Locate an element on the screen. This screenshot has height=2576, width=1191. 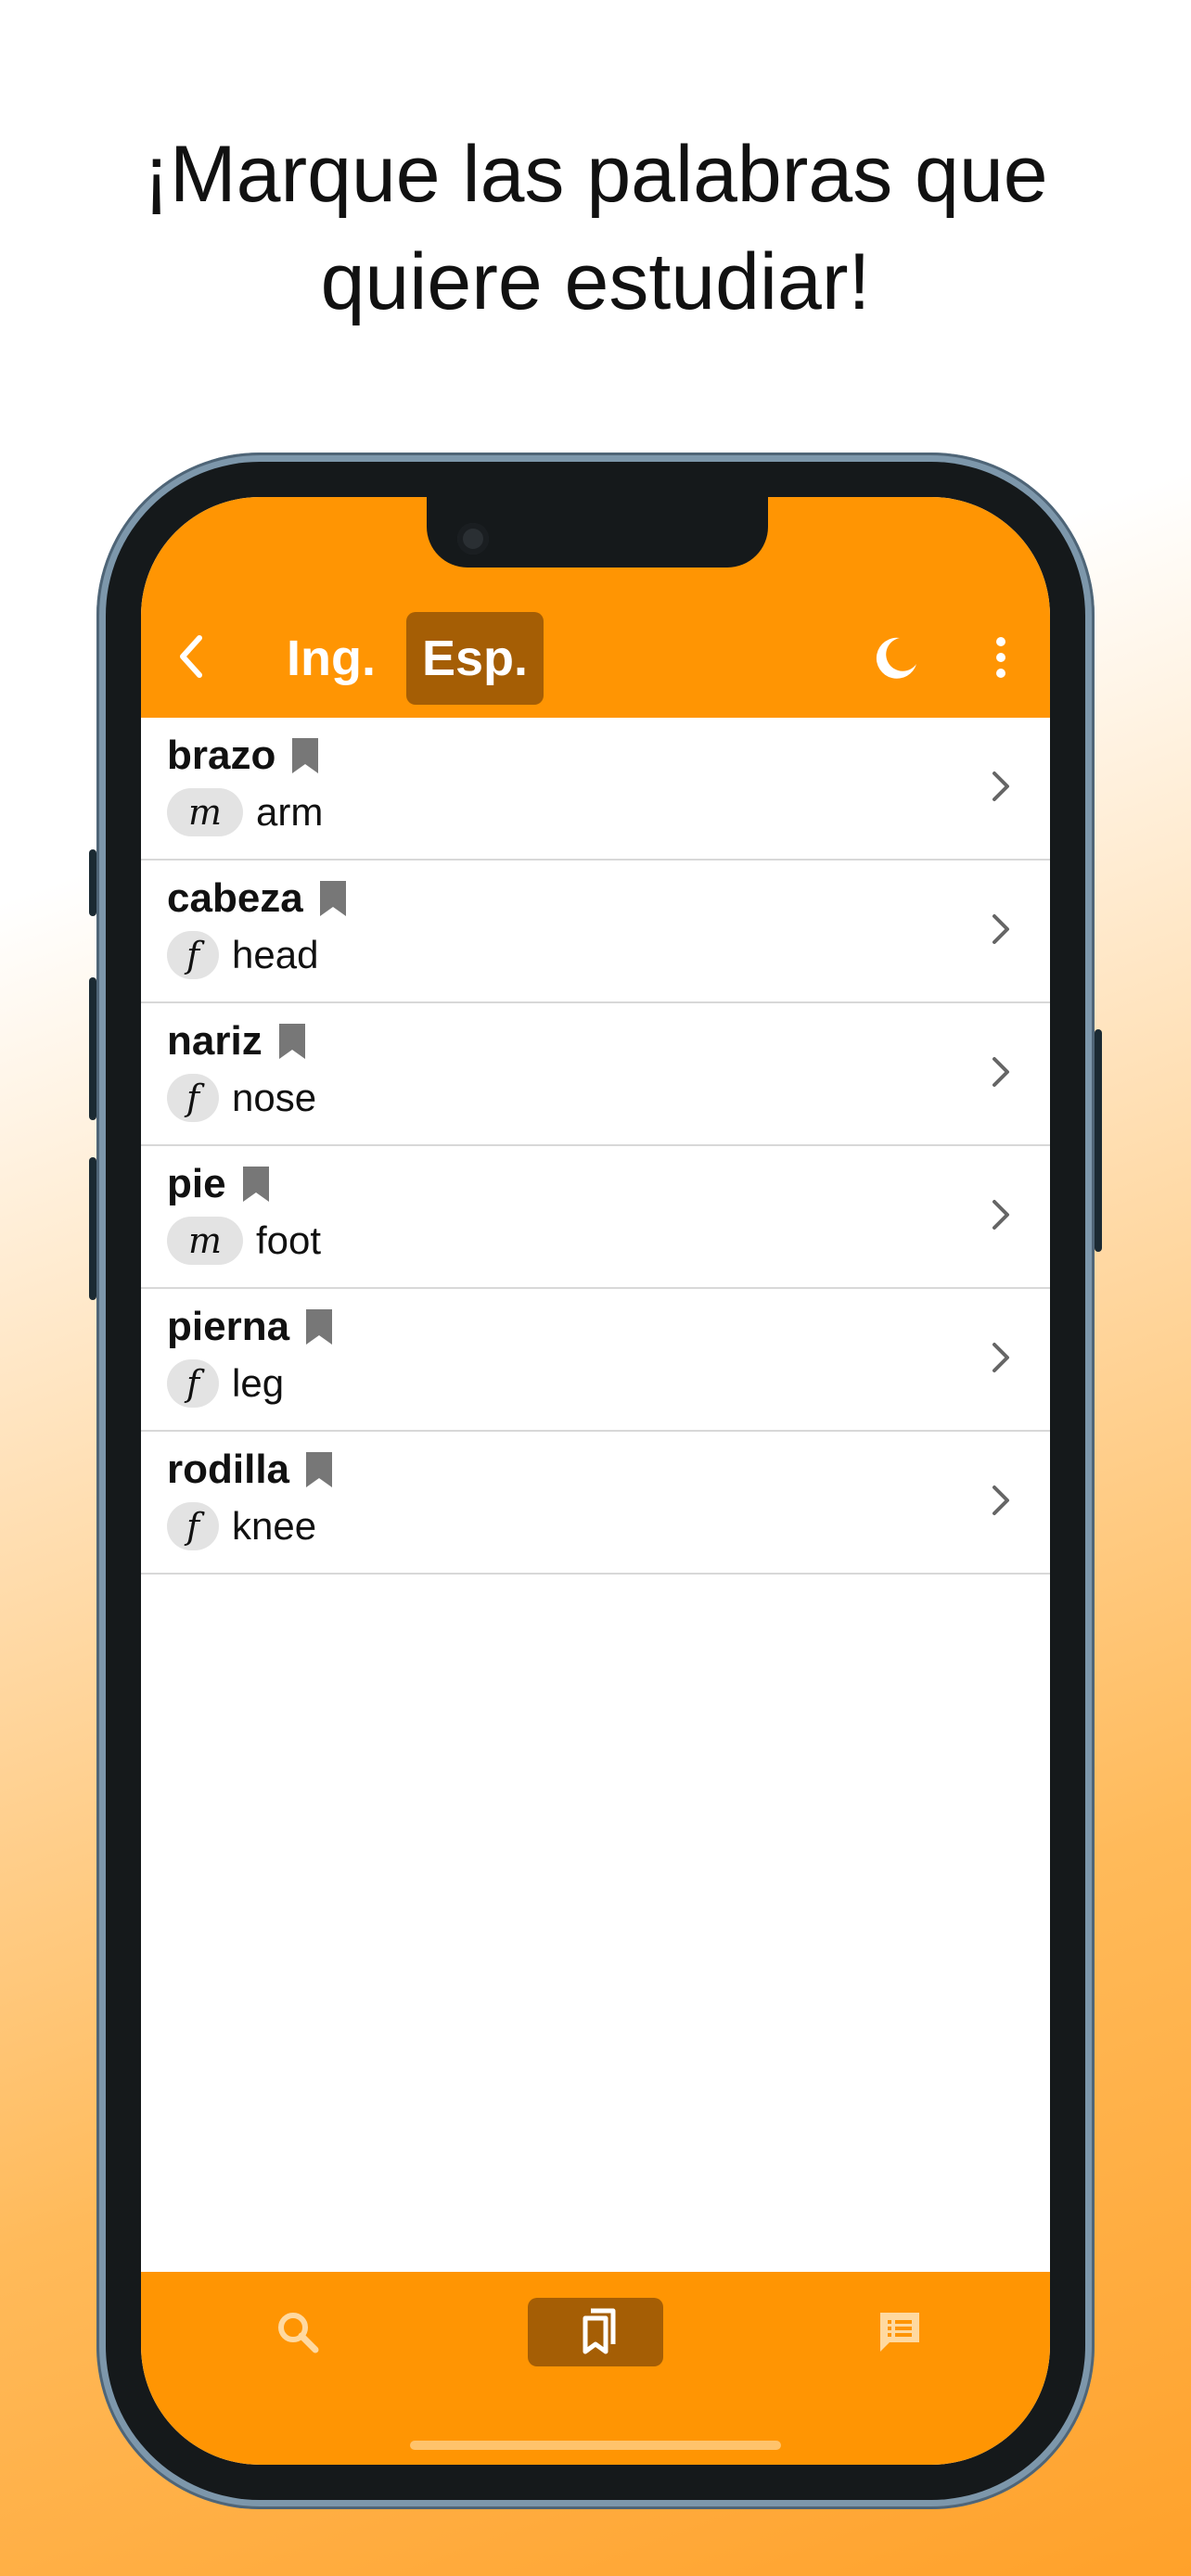
word-line: nariz is located at coordinates (237, 1042).